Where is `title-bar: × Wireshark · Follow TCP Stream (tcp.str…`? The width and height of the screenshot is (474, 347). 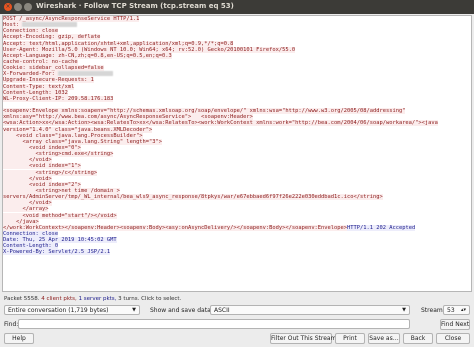
title-bar: × Wireshark · Follow TCP Stream (tcp.str… is located at coordinates (237, 7).